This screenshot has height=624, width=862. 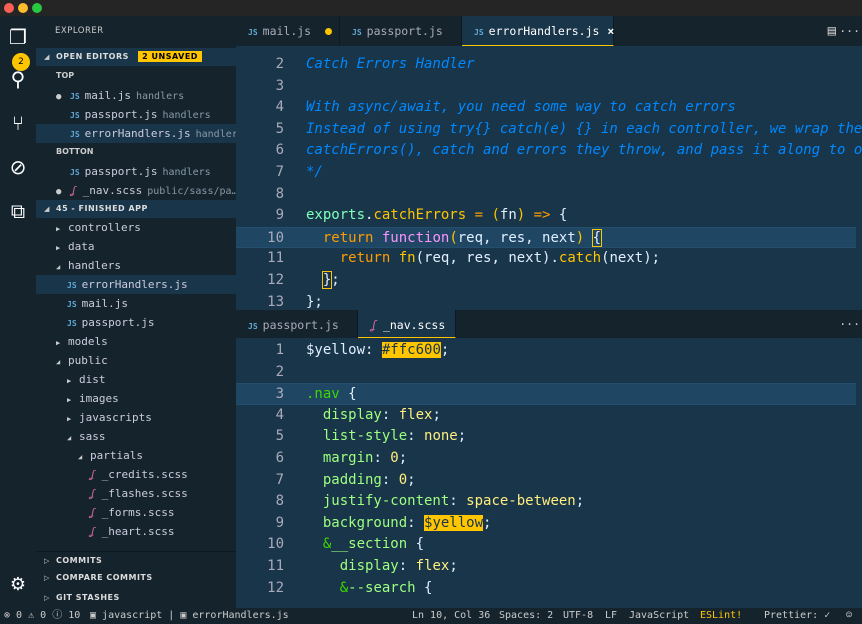 I want to click on code-token: catchErrors, so click(x=420, y=215).